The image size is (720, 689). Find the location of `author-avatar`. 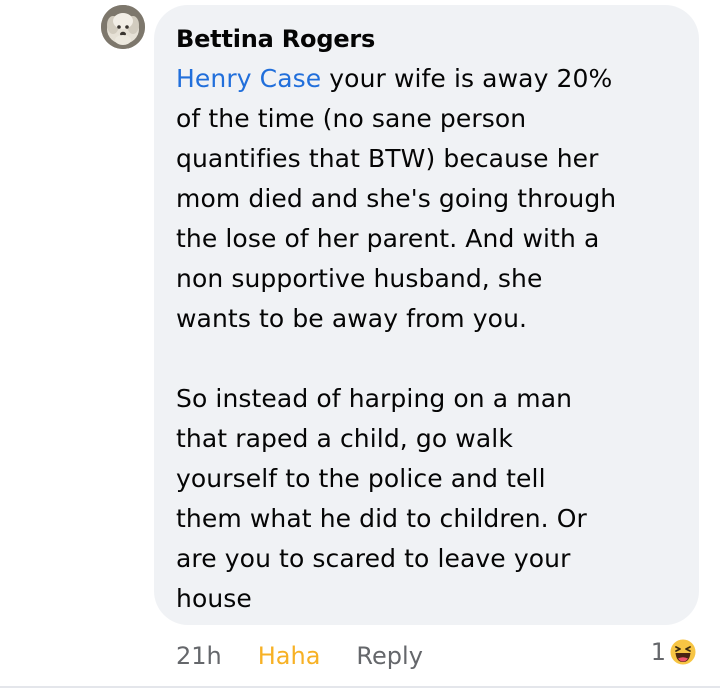

author-avatar is located at coordinates (123, 27).